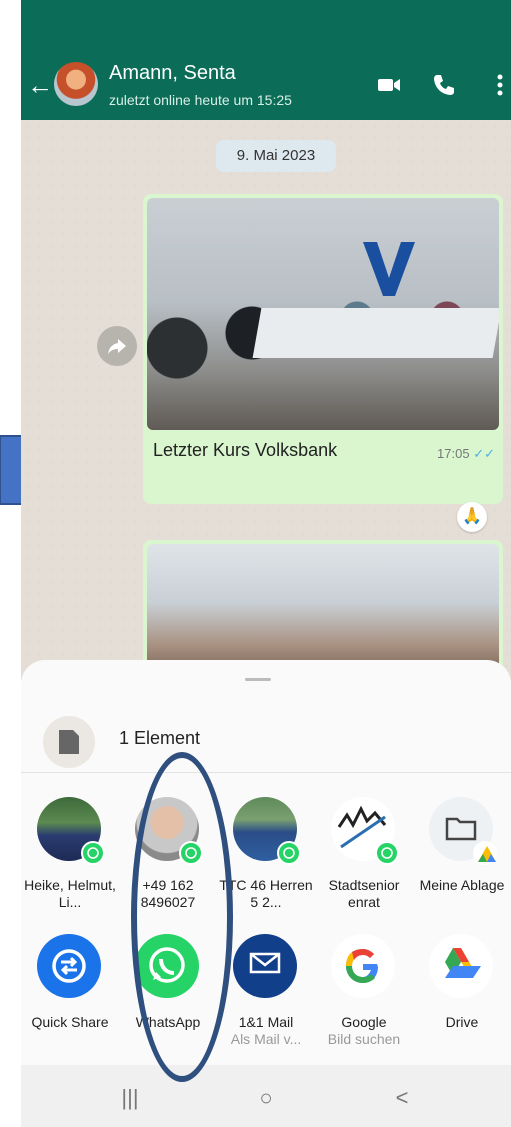 The image size is (511, 1127). I want to click on divider, so click(266, 772).